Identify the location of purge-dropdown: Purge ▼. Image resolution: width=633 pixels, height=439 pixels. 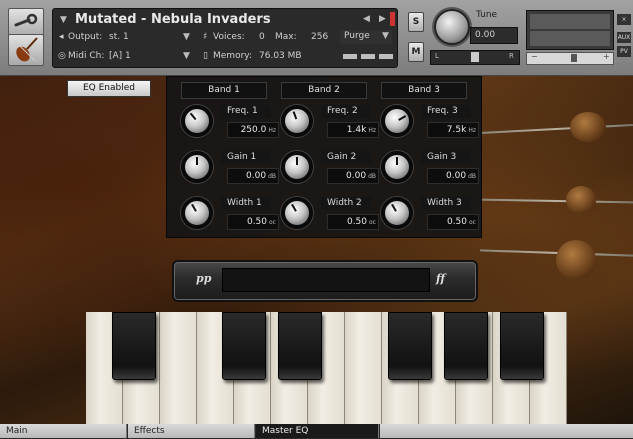
(366, 37).